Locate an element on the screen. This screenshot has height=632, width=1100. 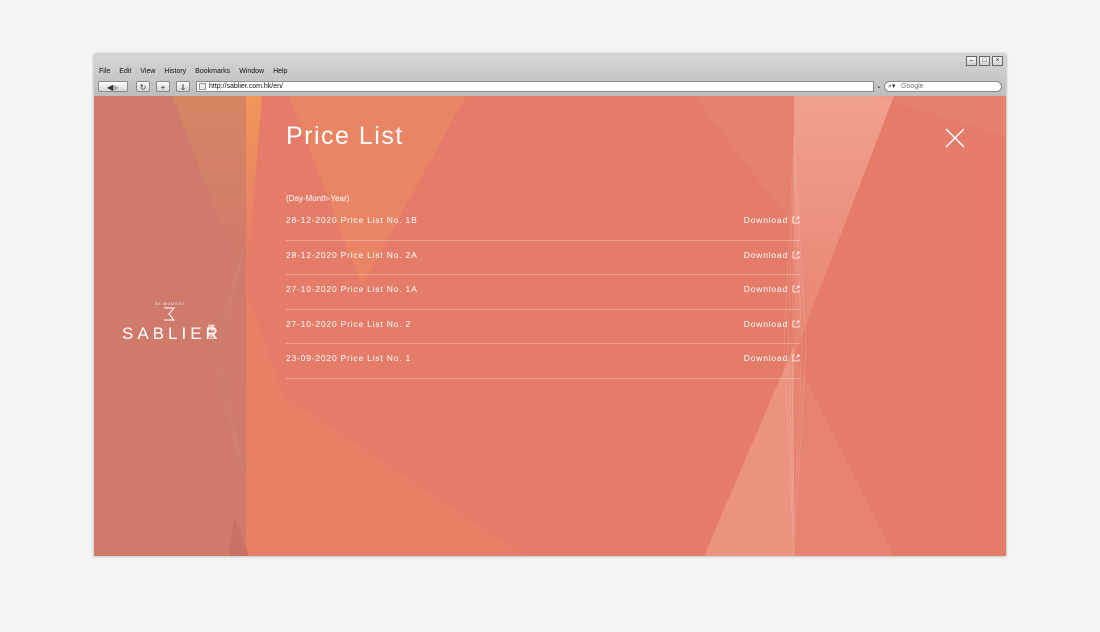
price-list-label: 23-09-2020 Price List No. 1 is located at coordinates (349, 358).